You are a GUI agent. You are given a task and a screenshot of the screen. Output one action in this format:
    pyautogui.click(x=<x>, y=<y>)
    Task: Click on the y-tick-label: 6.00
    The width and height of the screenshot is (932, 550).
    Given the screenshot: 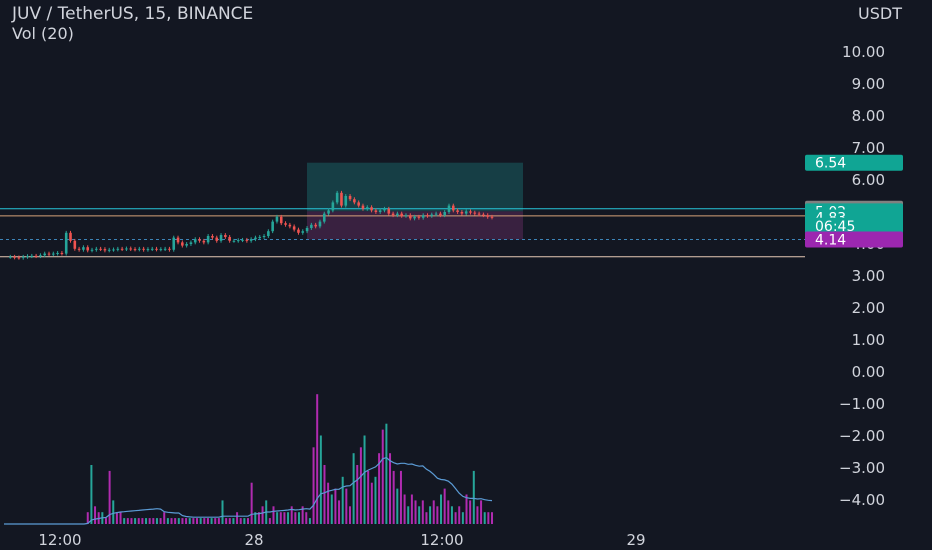 What is the action you would take?
    pyautogui.click(x=868, y=180)
    